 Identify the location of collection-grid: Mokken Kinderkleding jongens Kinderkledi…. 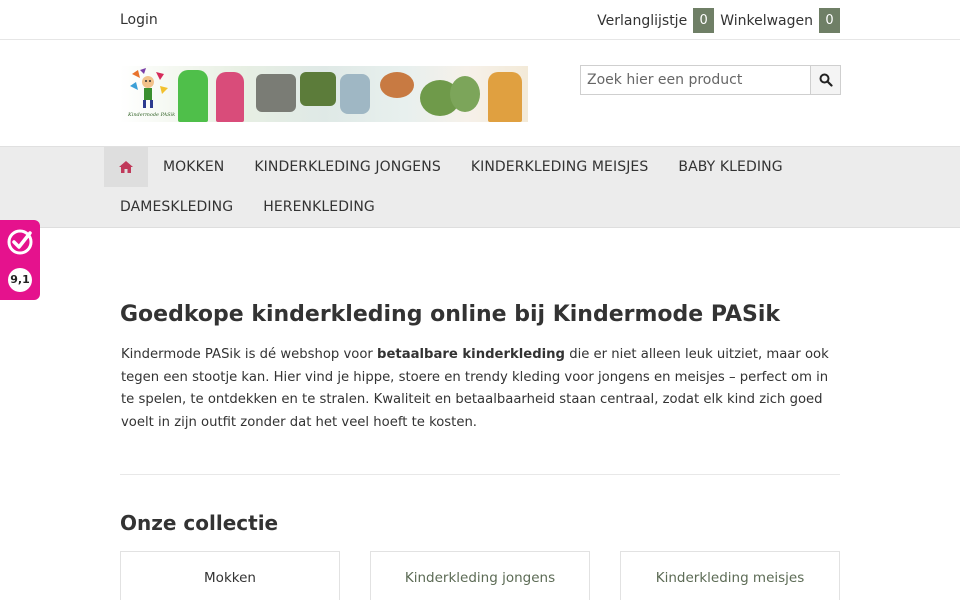
(480, 575).